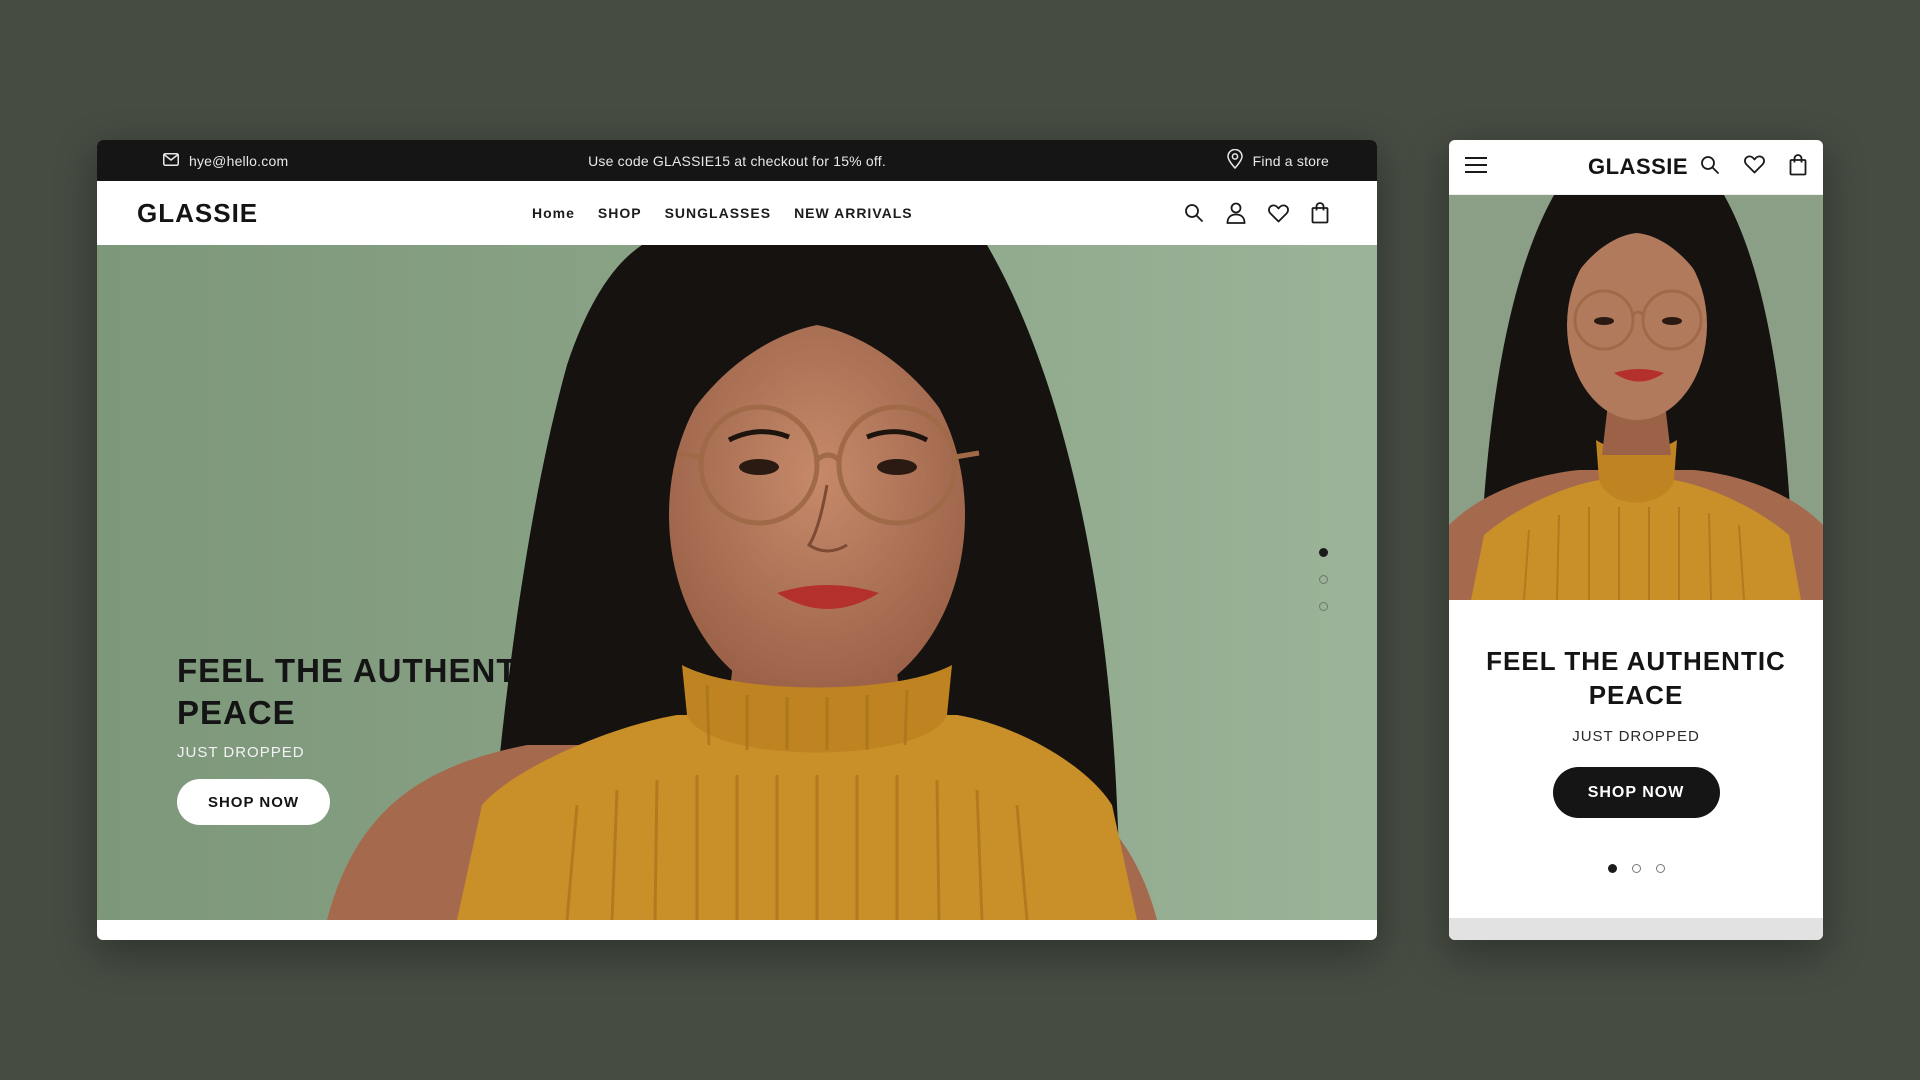 The height and width of the screenshot is (1080, 1920). I want to click on hero-subtitle: JUST DROPPED, so click(241, 752).